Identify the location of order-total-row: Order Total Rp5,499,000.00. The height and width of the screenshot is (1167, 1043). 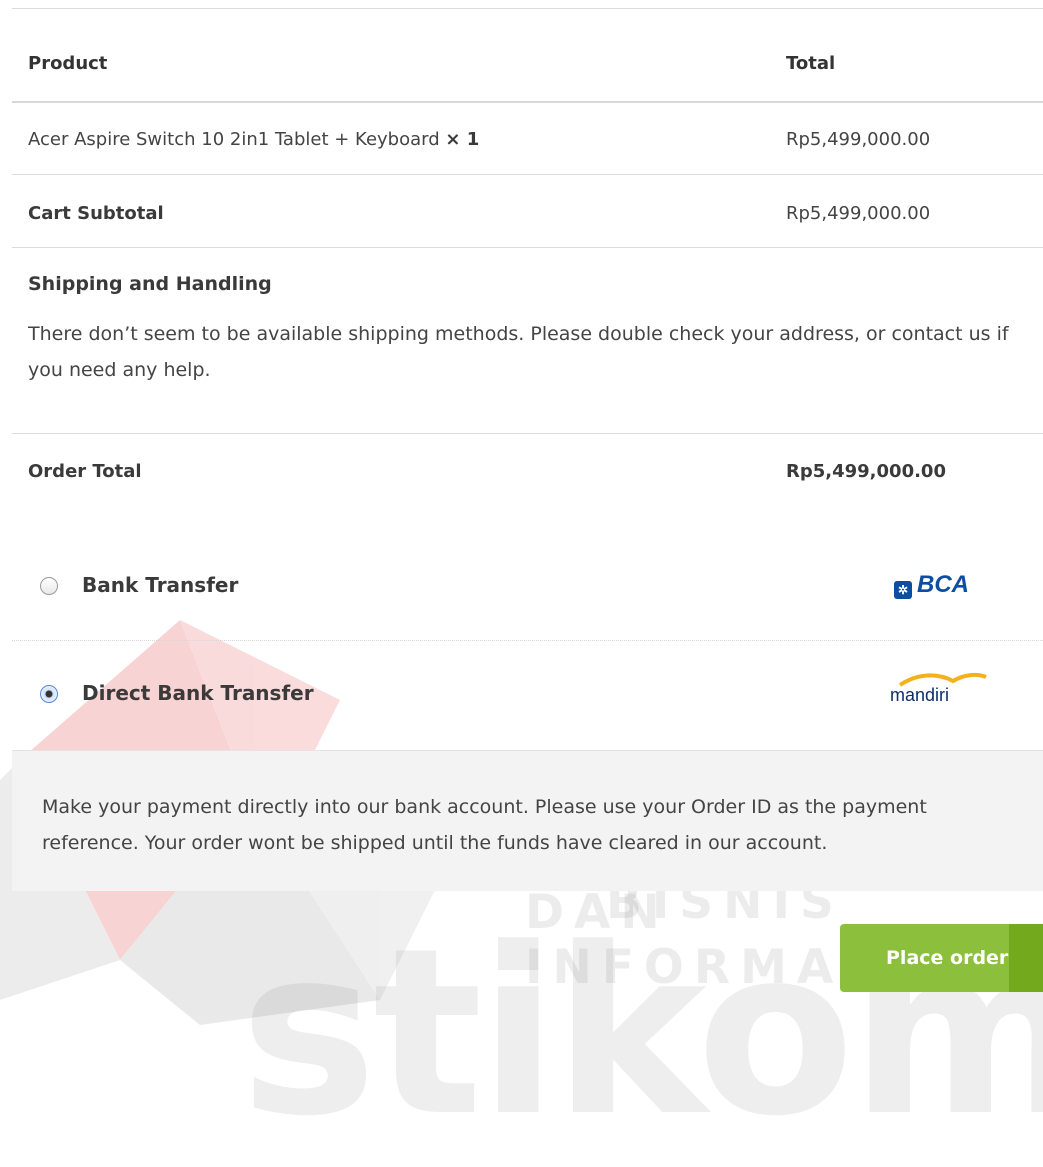
(527, 473).